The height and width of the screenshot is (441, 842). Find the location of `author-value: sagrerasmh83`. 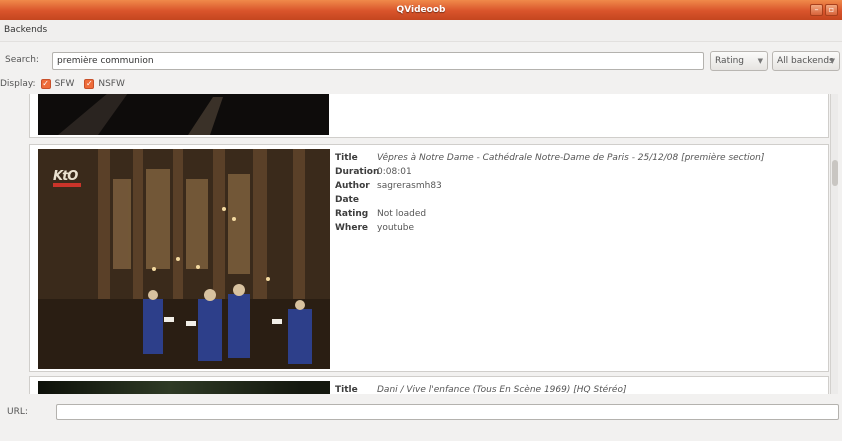

author-value: sagrerasmh83 is located at coordinates (409, 186).